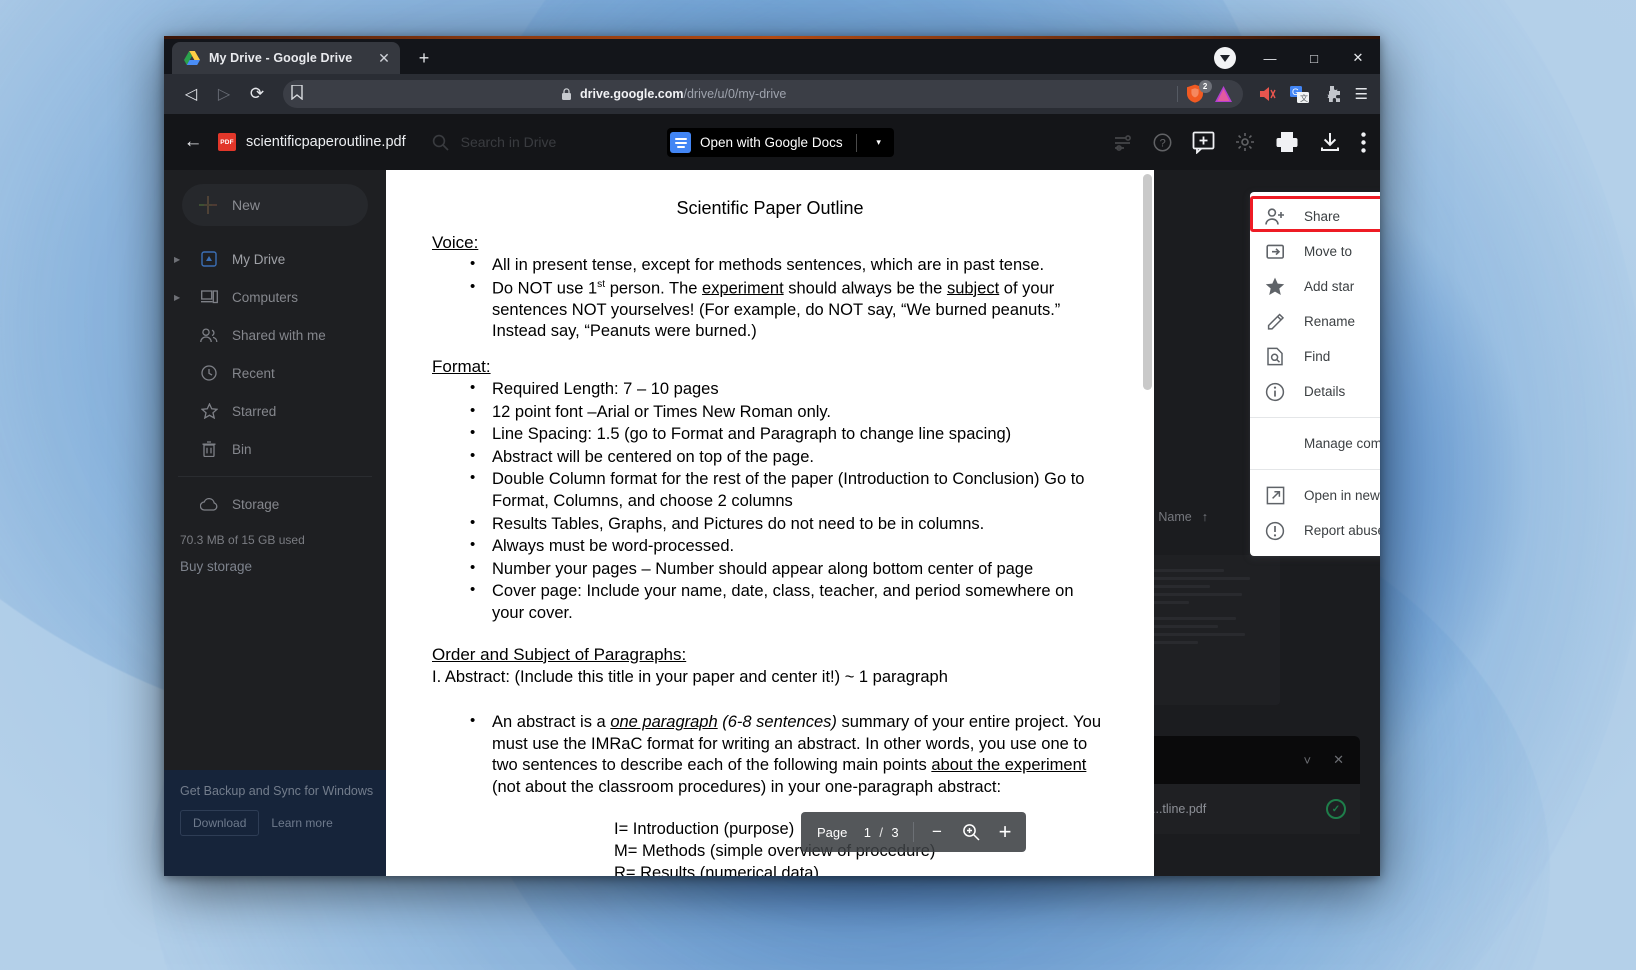 This screenshot has width=1636, height=970. What do you see at coordinates (1162, 142) in the screenshot?
I see `help-icon: ?` at bounding box center [1162, 142].